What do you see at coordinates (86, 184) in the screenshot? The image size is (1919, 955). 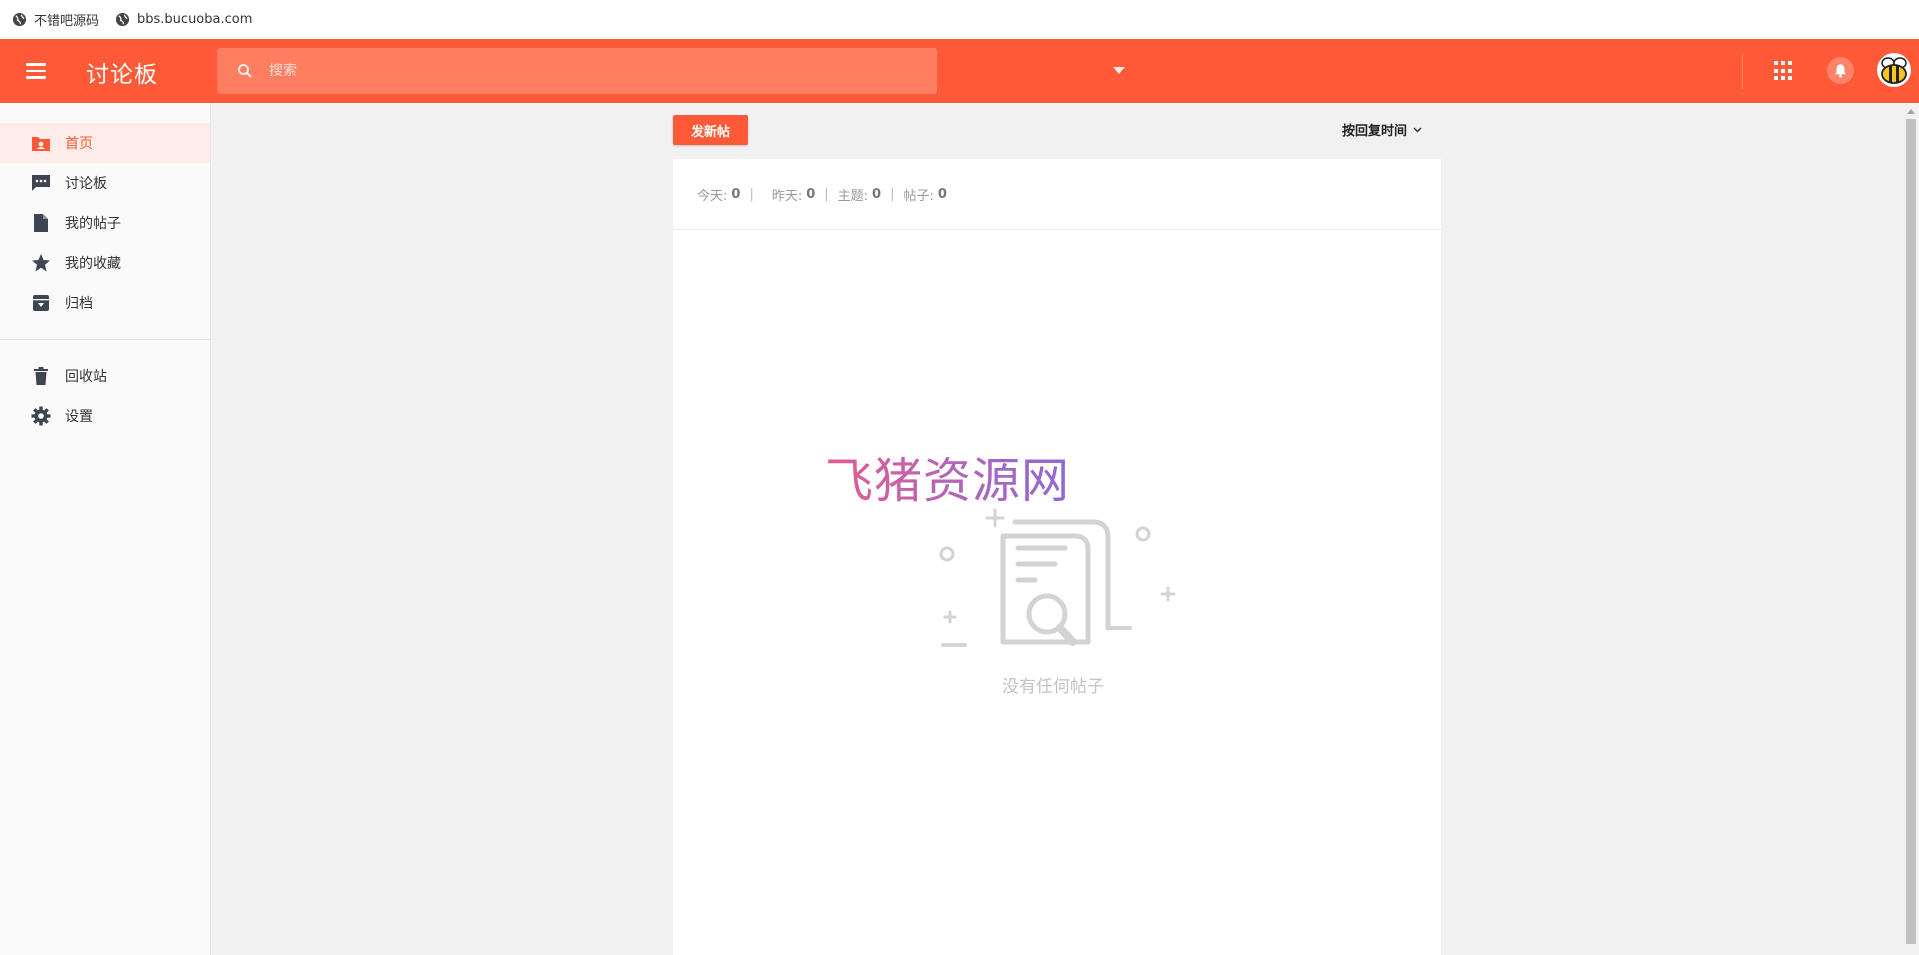 I see `sidebar-item-label: 讨论板` at bounding box center [86, 184].